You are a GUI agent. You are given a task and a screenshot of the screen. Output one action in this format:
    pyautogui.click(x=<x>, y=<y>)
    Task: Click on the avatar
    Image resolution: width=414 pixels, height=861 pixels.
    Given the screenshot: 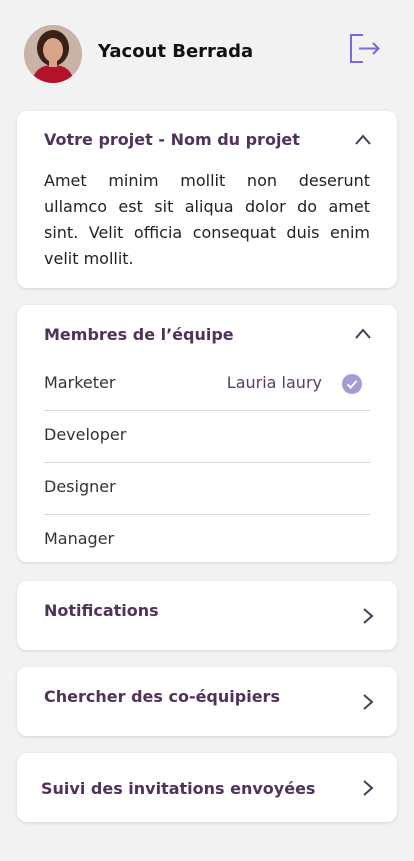 What is the action you would take?
    pyautogui.click(x=53, y=54)
    